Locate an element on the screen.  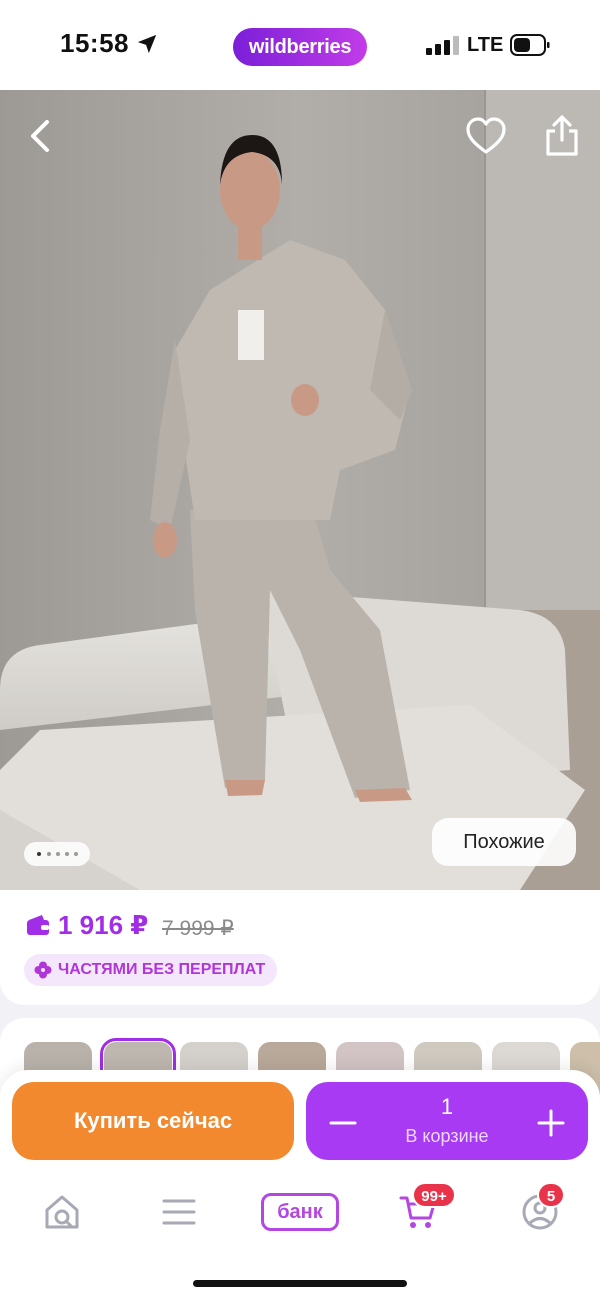
cart-badge: 99+ is located at coordinates (434, 1195).